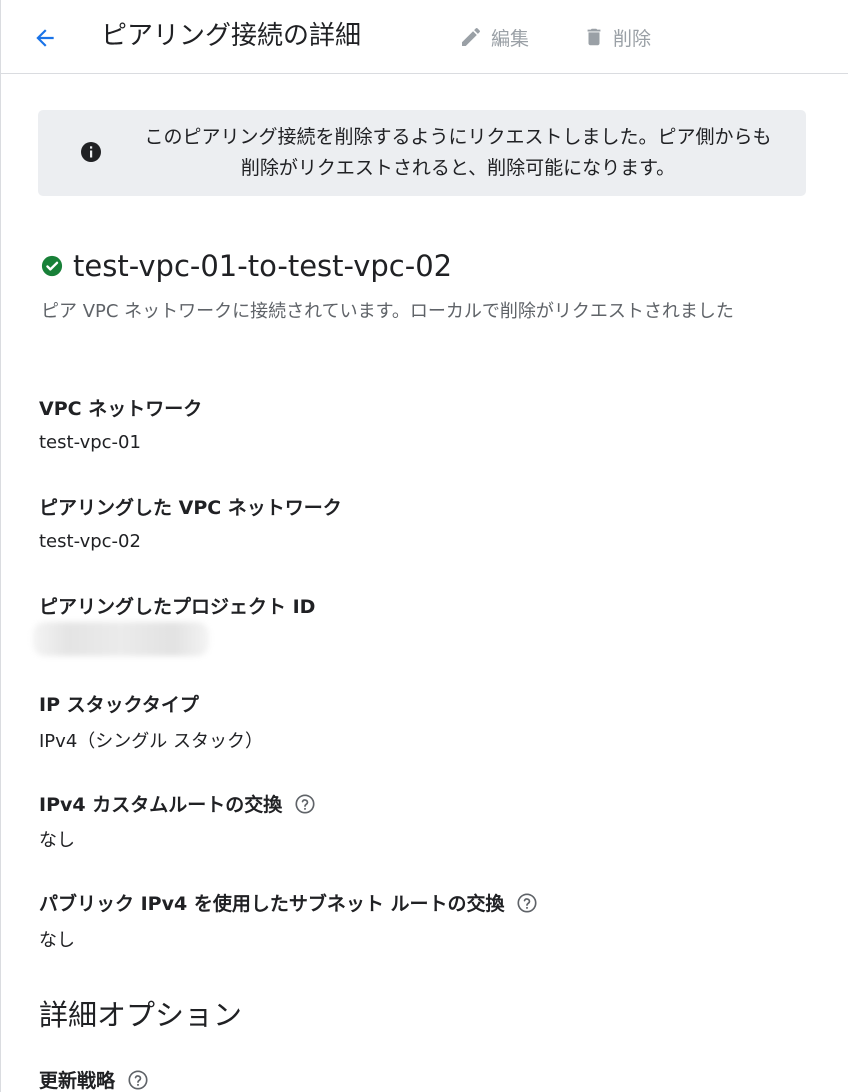 The width and height of the screenshot is (848, 1092). What do you see at coordinates (424, 37) in the screenshot?
I see `page-header: ピアリング接続の詳細 編集 削除` at bounding box center [424, 37].